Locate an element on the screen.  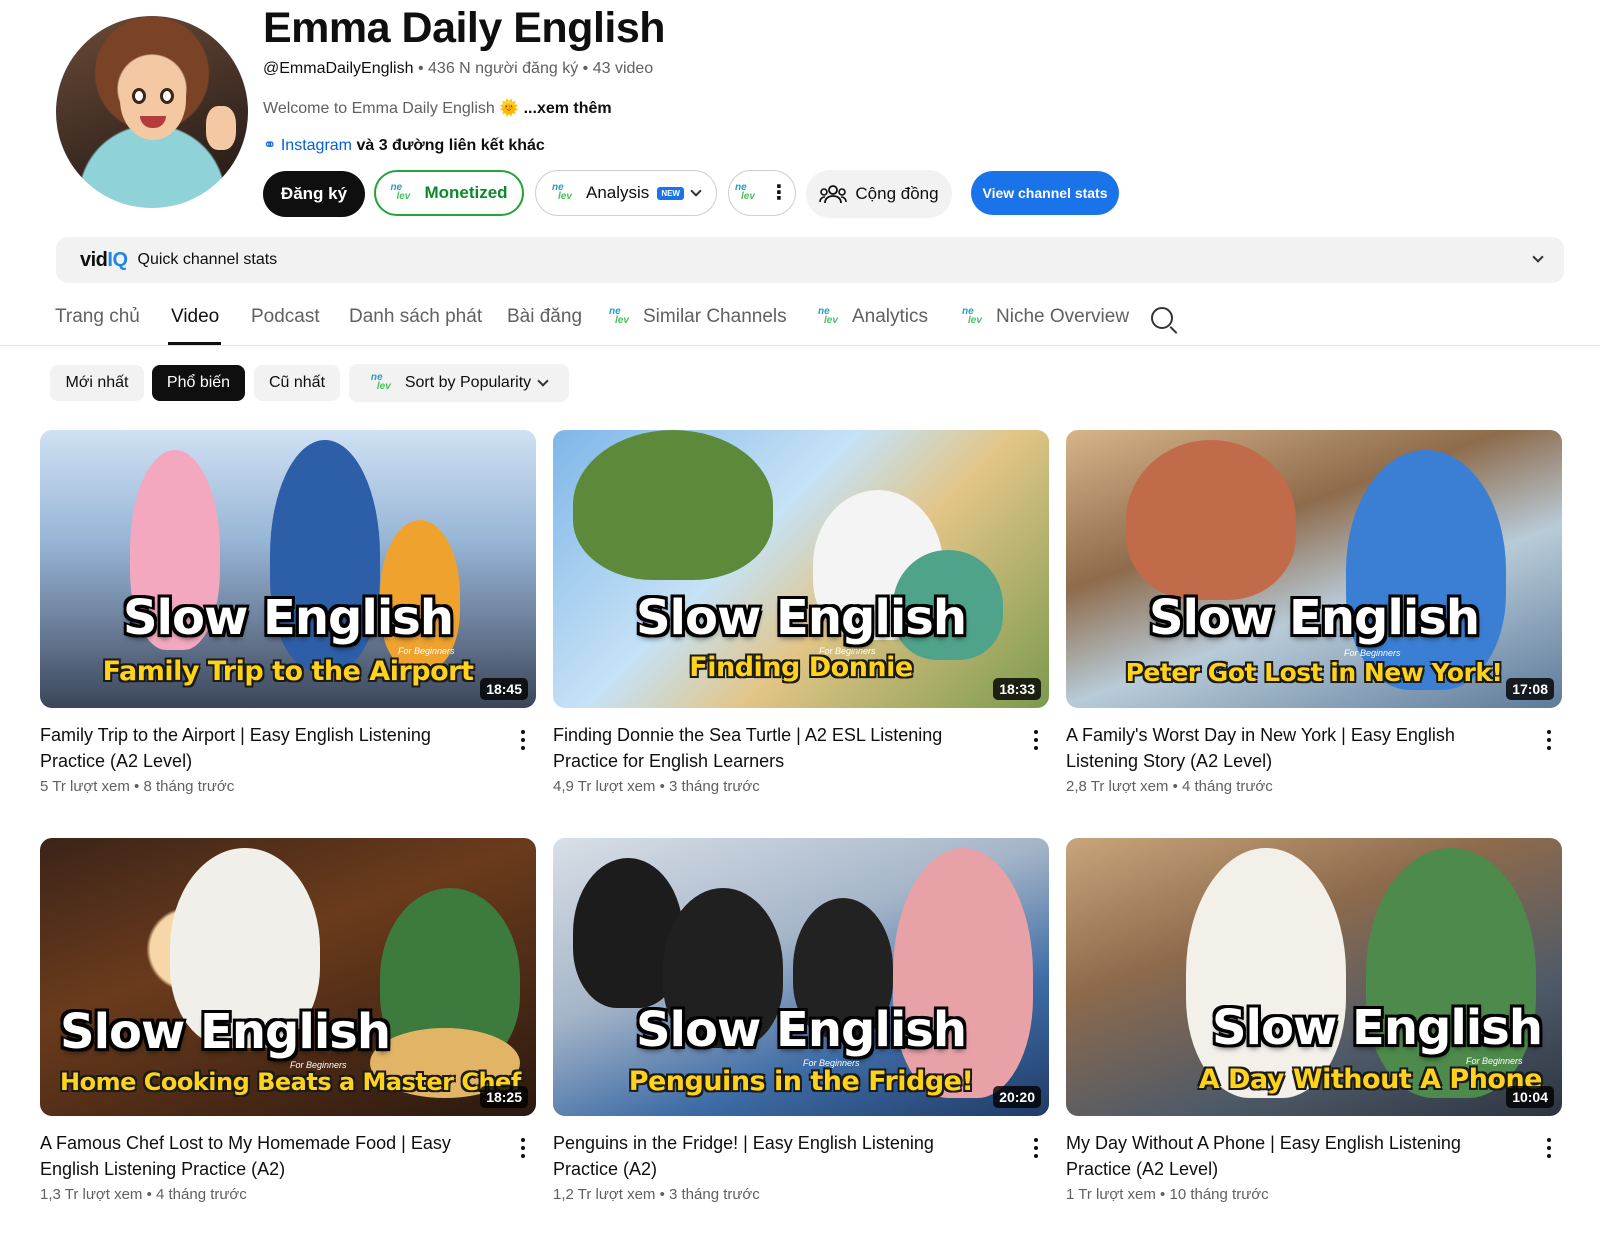
tab-posts: Bài đăng is located at coordinates (544, 317).